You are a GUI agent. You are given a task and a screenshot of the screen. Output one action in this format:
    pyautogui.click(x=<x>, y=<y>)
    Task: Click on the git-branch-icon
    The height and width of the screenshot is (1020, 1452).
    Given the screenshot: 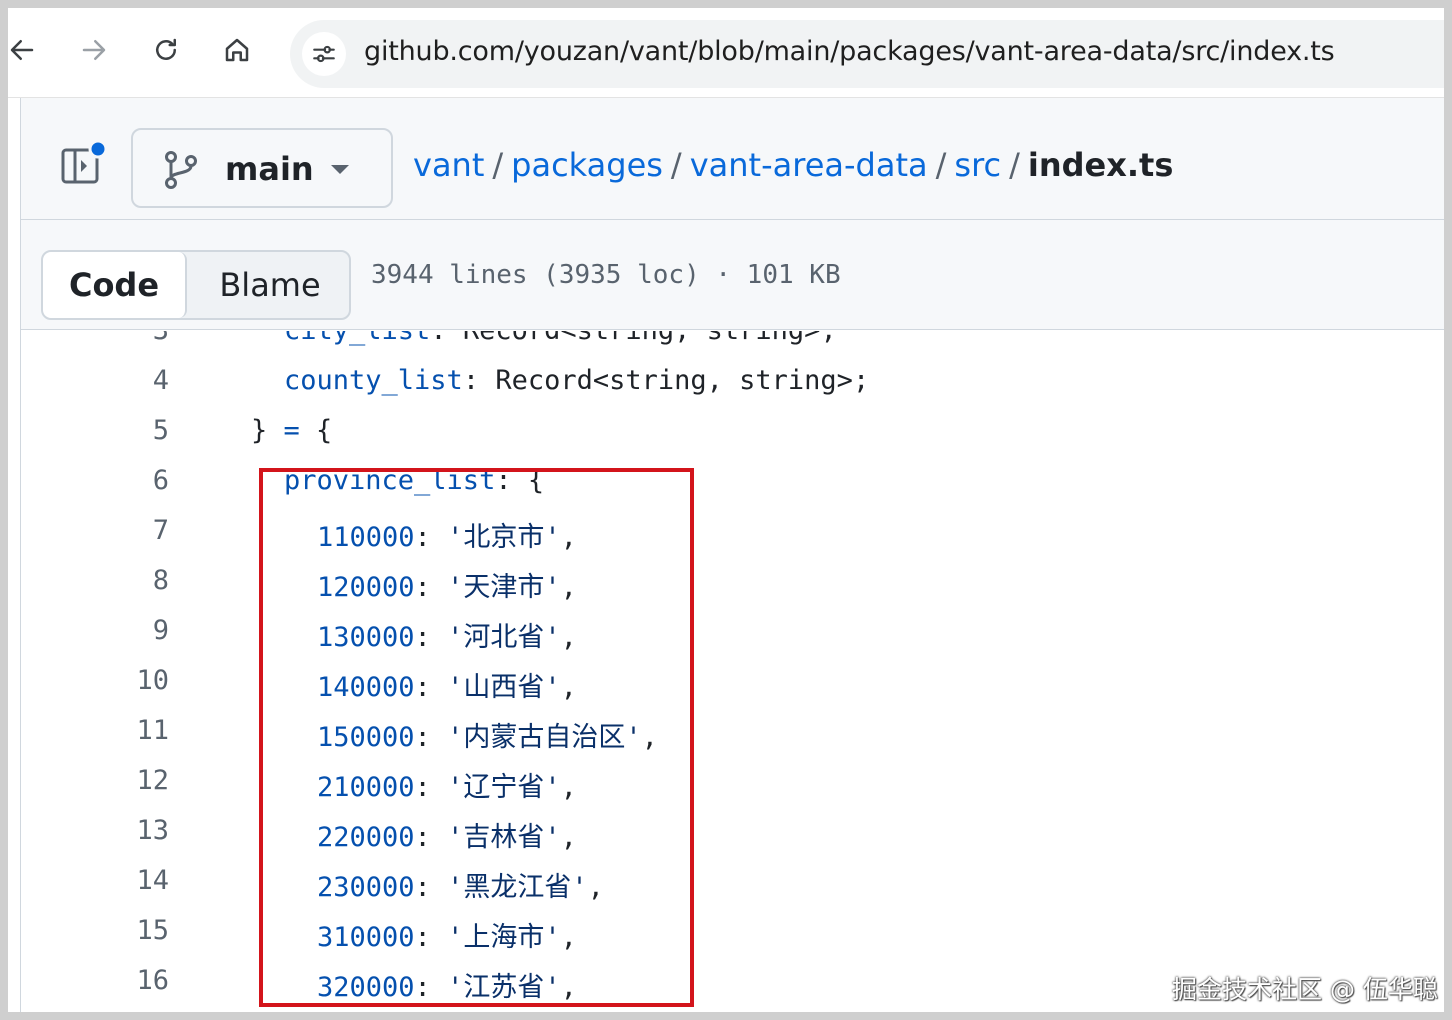 What is the action you would take?
    pyautogui.click(x=181, y=170)
    